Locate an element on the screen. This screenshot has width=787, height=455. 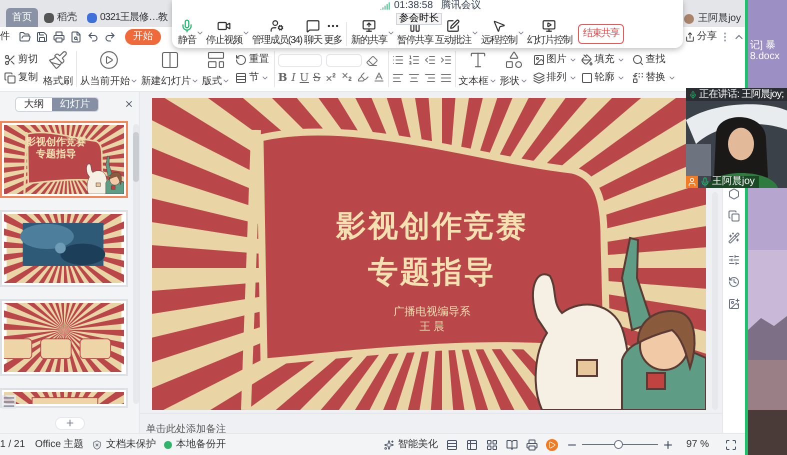
duration-tooltip: 参会时长 is located at coordinates (419, 19).